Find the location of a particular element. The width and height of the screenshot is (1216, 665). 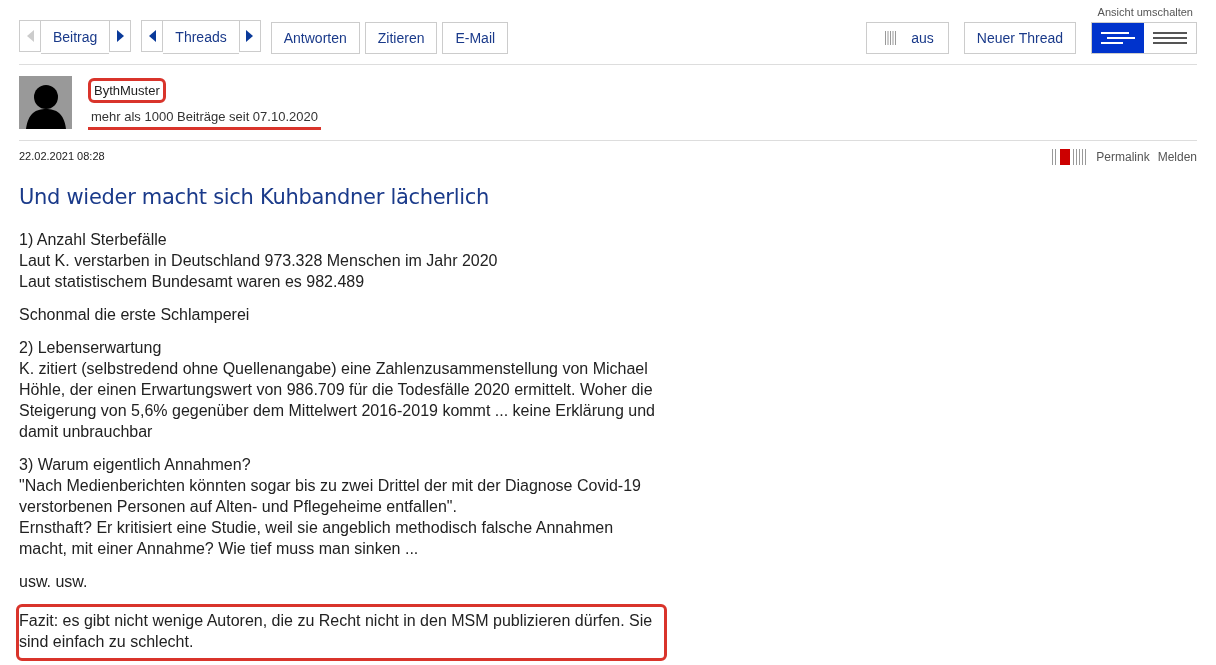

previous-button is located at coordinates (152, 36).